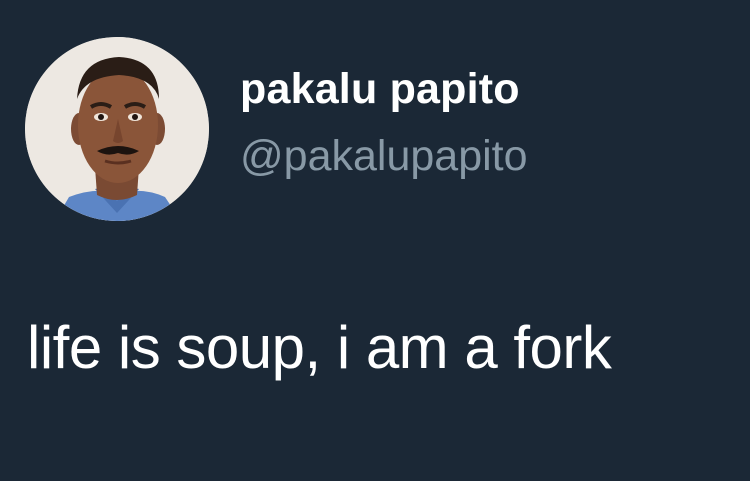 The width and height of the screenshot is (750, 481). What do you see at coordinates (319, 347) in the screenshot?
I see `tweet-text: life is soup, i am a fork` at bounding box center [319, 347].